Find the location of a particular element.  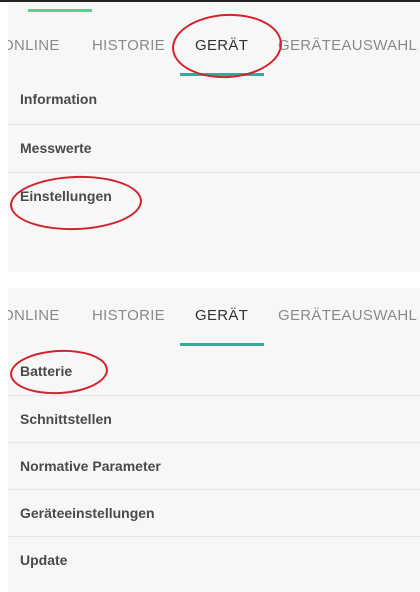

menu-item-geraeteeinstellungen: Geräteeinstellungen is located at coordinates (214, 512).